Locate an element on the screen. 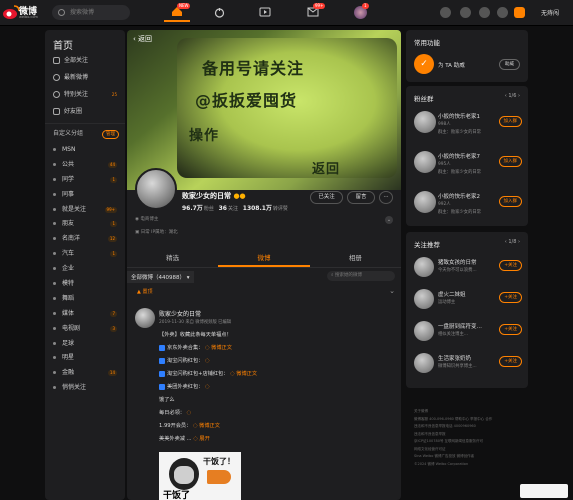  group-item: 就是关注 99+ is located at coordinates (85, 210).